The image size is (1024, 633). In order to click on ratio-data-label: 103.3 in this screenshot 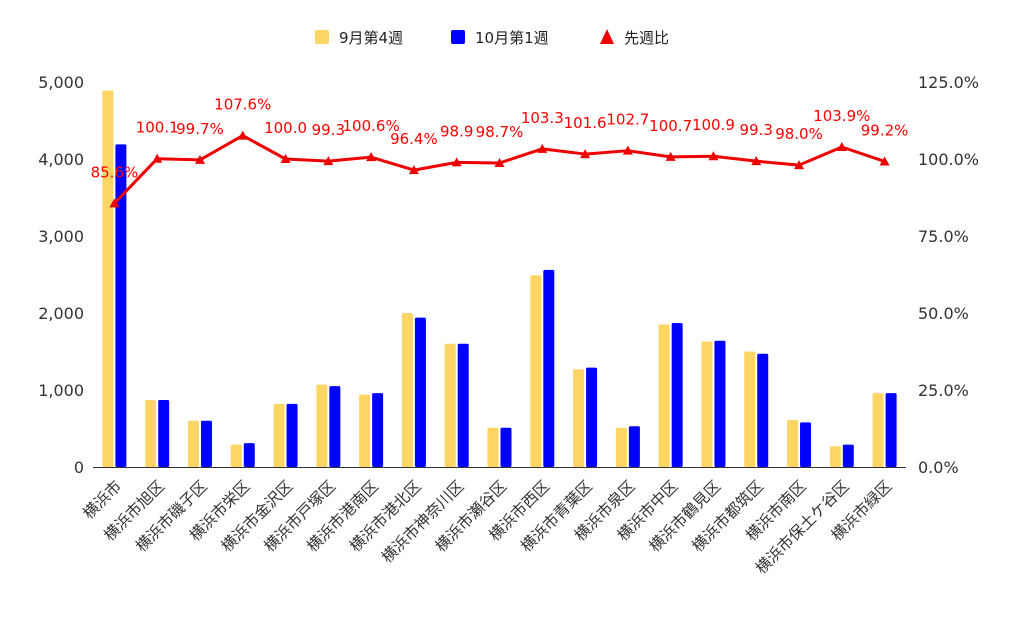, I will do `click(542, 118)`.